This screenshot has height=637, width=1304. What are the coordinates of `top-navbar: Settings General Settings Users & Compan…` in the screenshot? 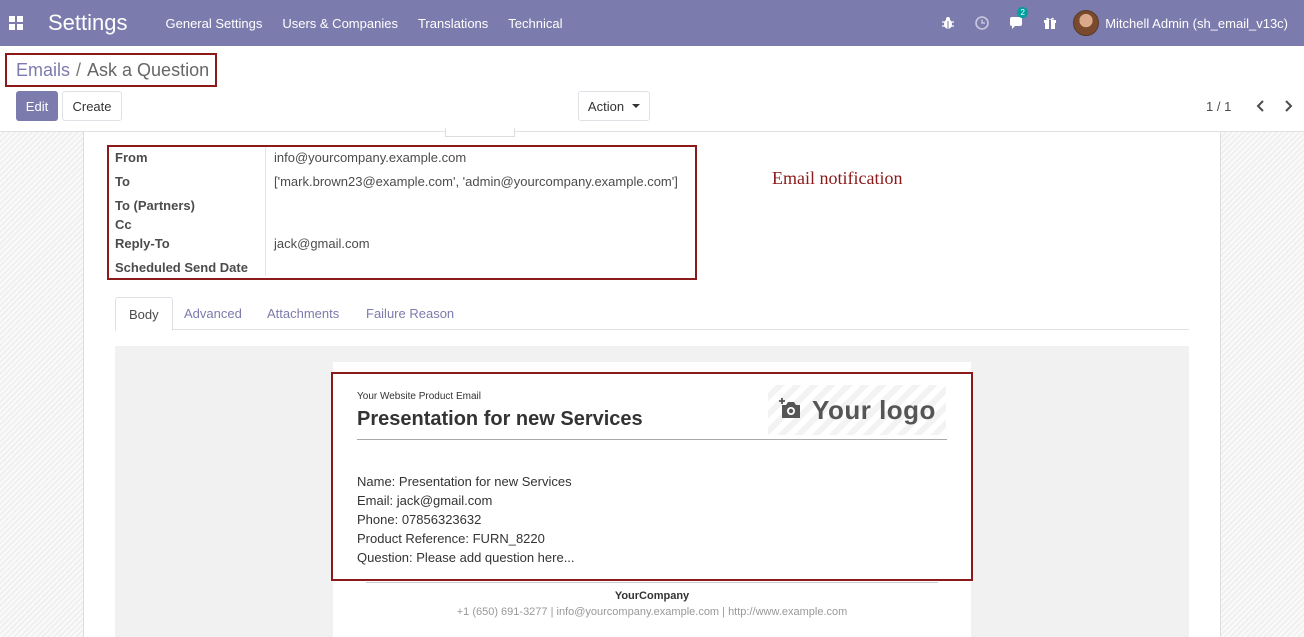 It's located at (652, 23).